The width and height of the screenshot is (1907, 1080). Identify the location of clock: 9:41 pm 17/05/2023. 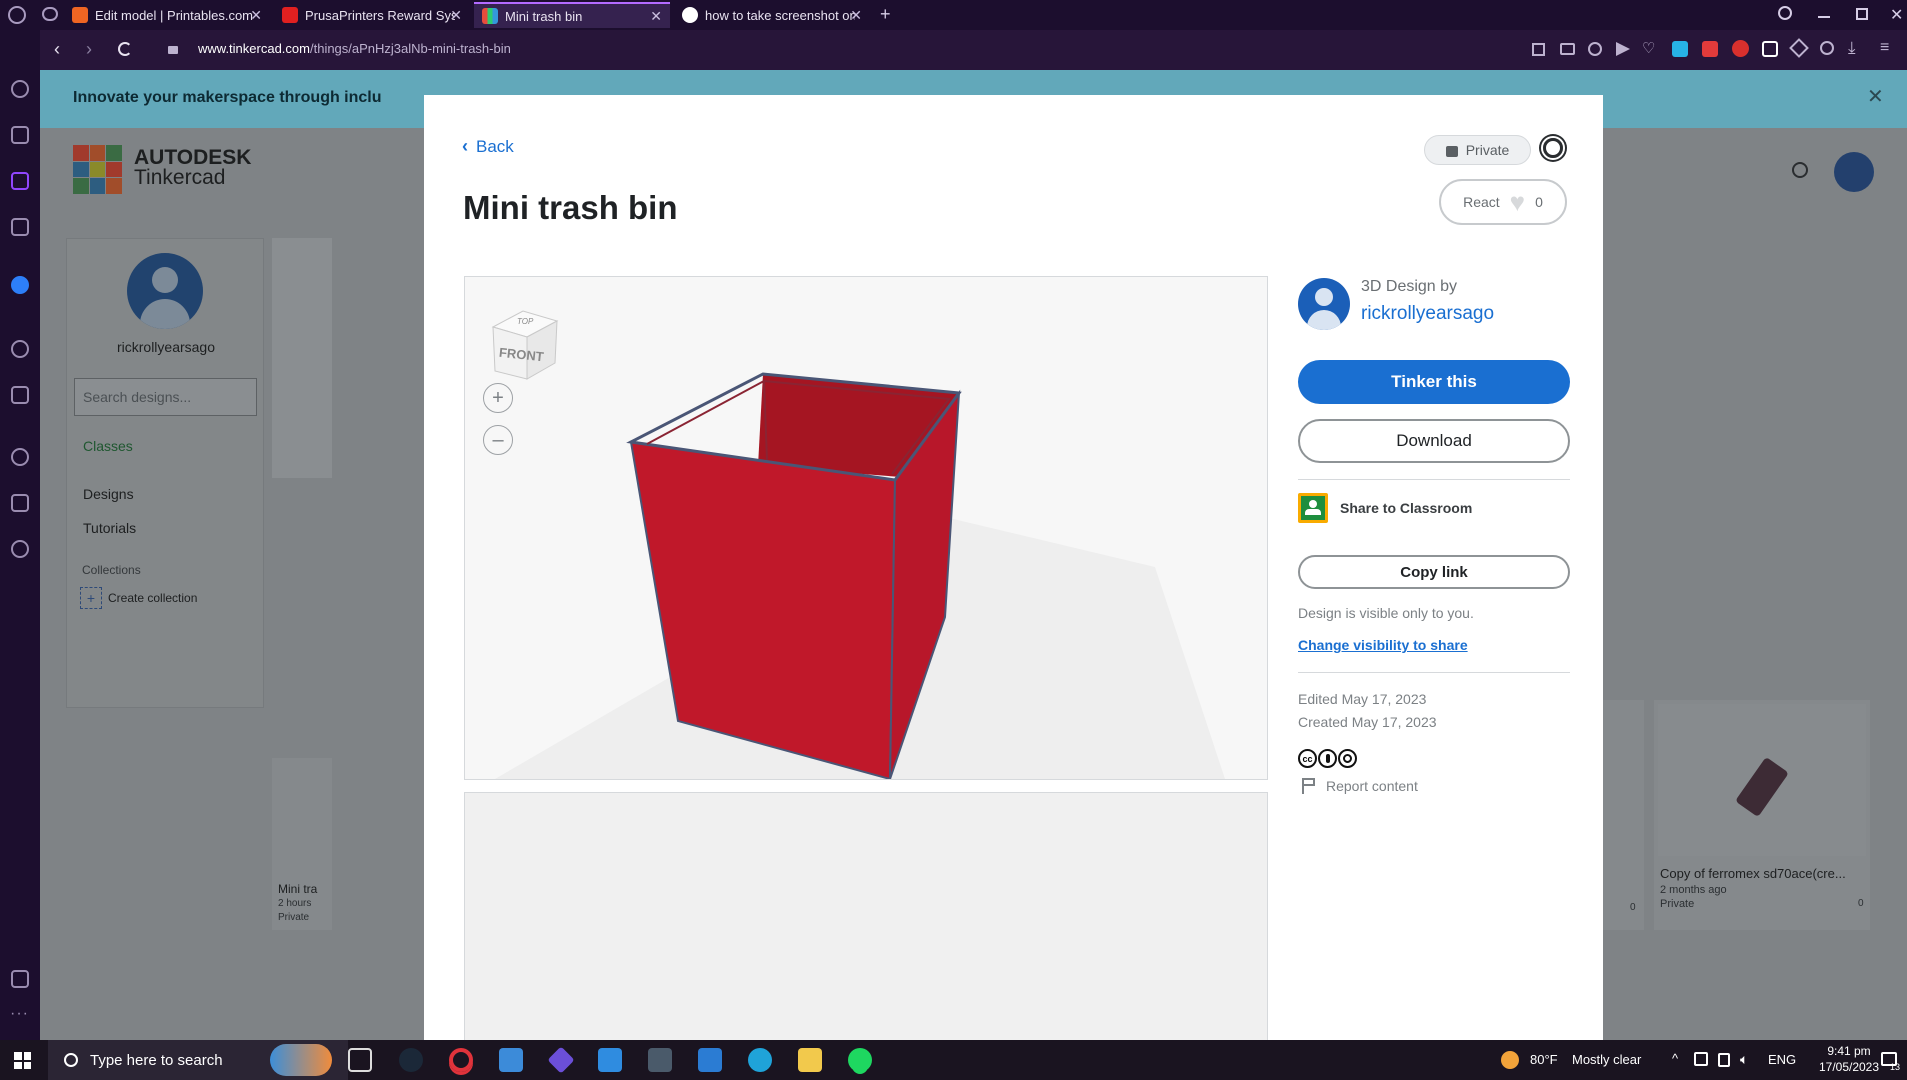
(1849, 1059).